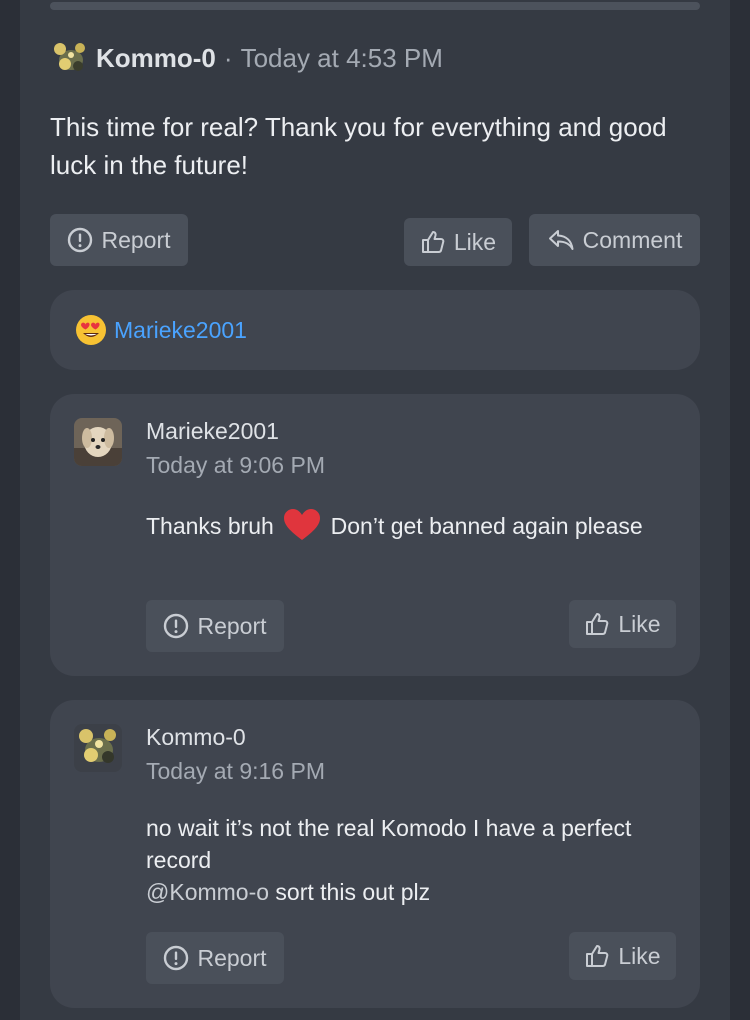 This screenshot has width=750, height=1020. I want to click on post-author: Kommo-0, so click(156, 58).